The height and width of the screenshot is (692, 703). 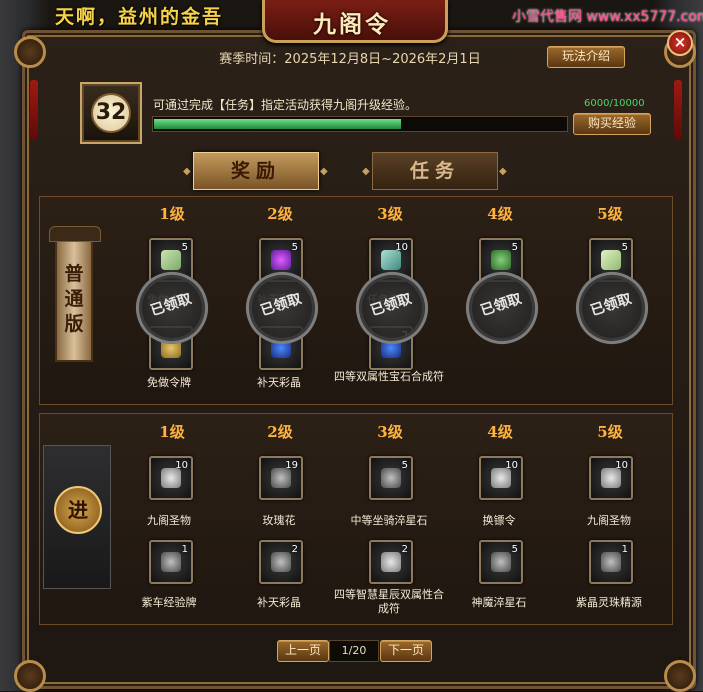 What do you see at coordinates (169, 602) in the screenshot?
I see `item-name: 紫车经验牌` at bounding box center [169, 602].